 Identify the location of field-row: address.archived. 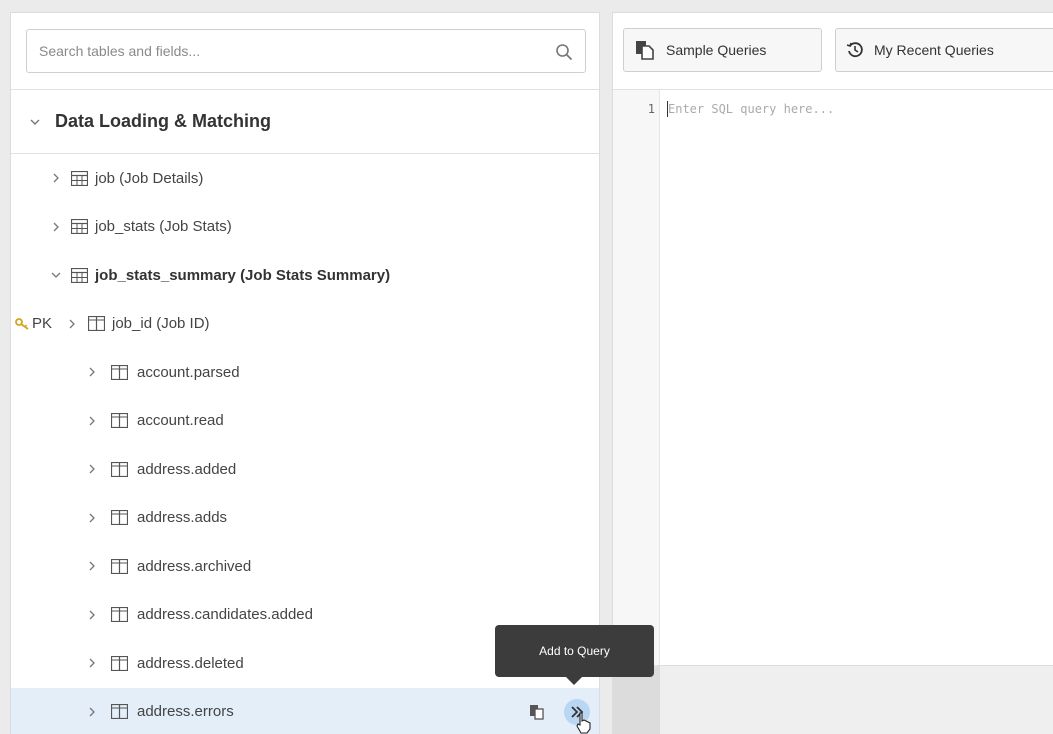
(305, 566).